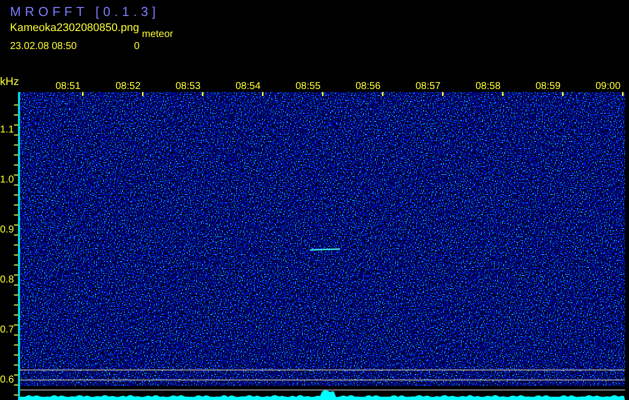 The image size is (629, 400). What do you see at coordinates (75, 28) in the screenshot?
I see `file-name: Kameoka2302080850.png` at bounding box center [75, 28].